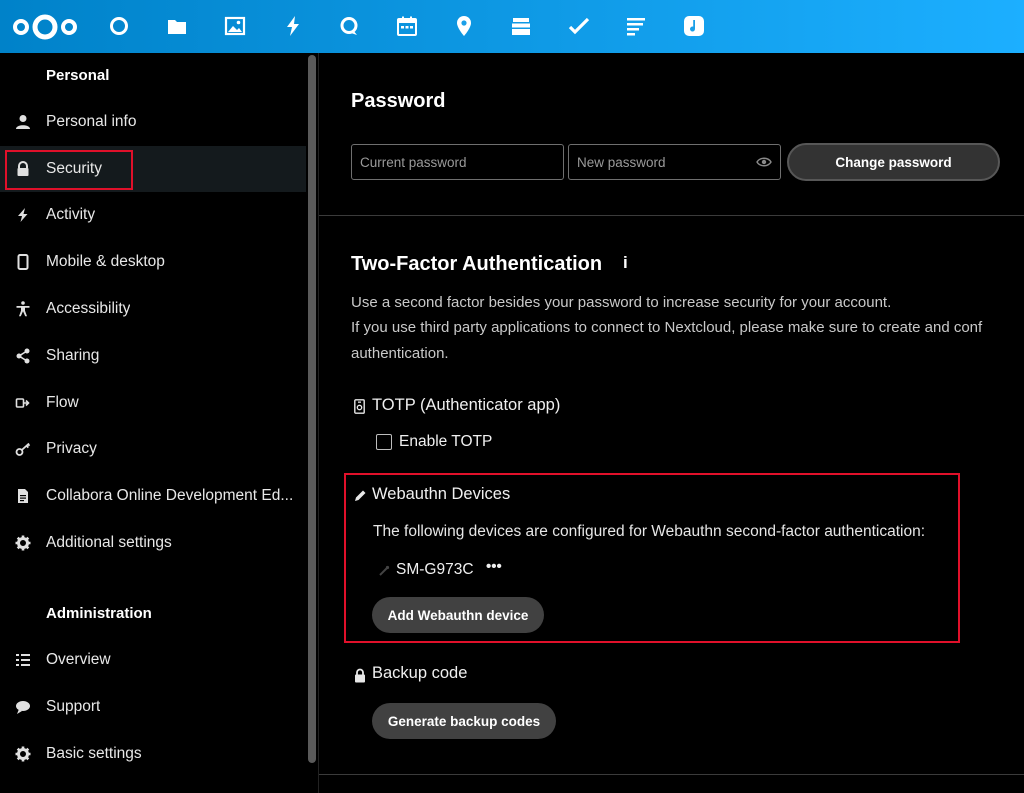 The width and height of the screenshot is (1024, 793). I want to click on eye-icon, so click(764, 162).